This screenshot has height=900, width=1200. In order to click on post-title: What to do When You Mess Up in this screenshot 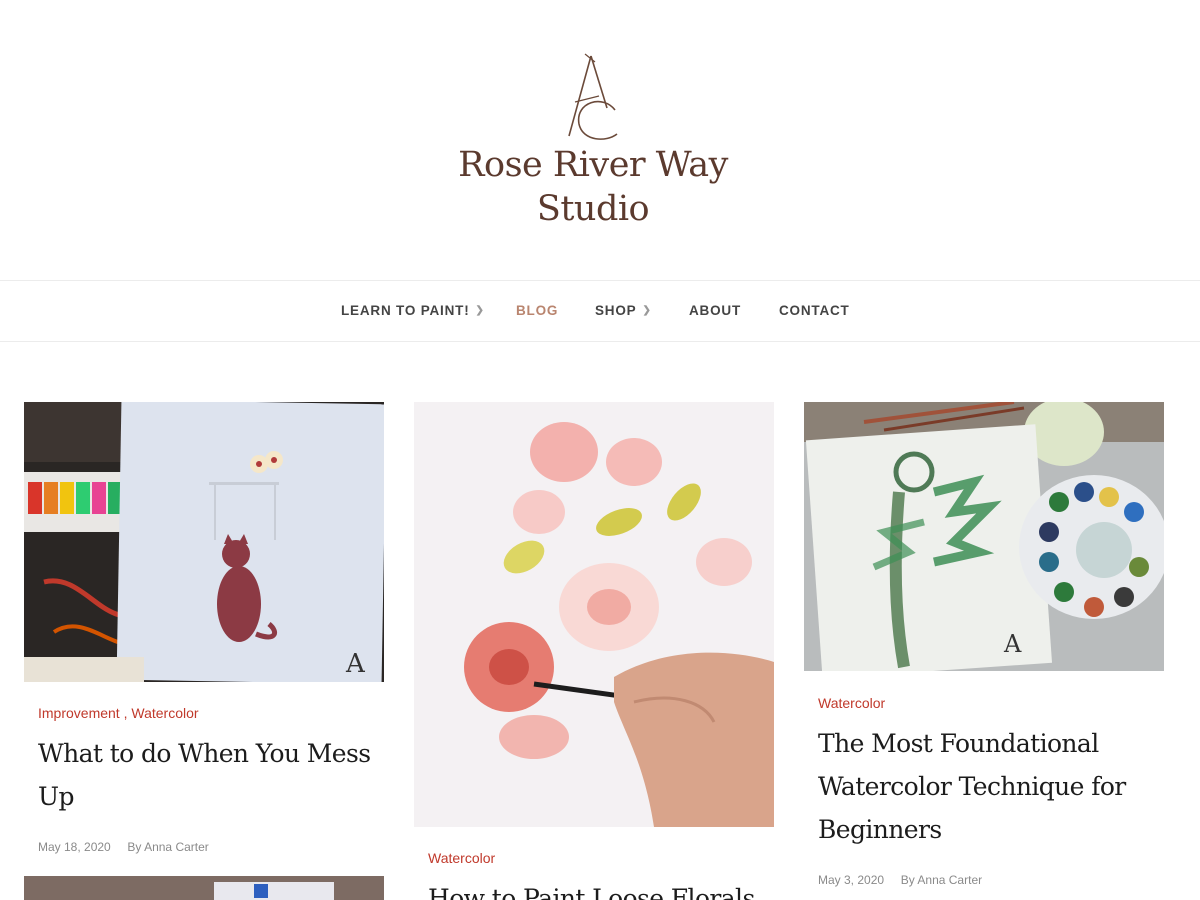, I will do `click(208, 775)`.